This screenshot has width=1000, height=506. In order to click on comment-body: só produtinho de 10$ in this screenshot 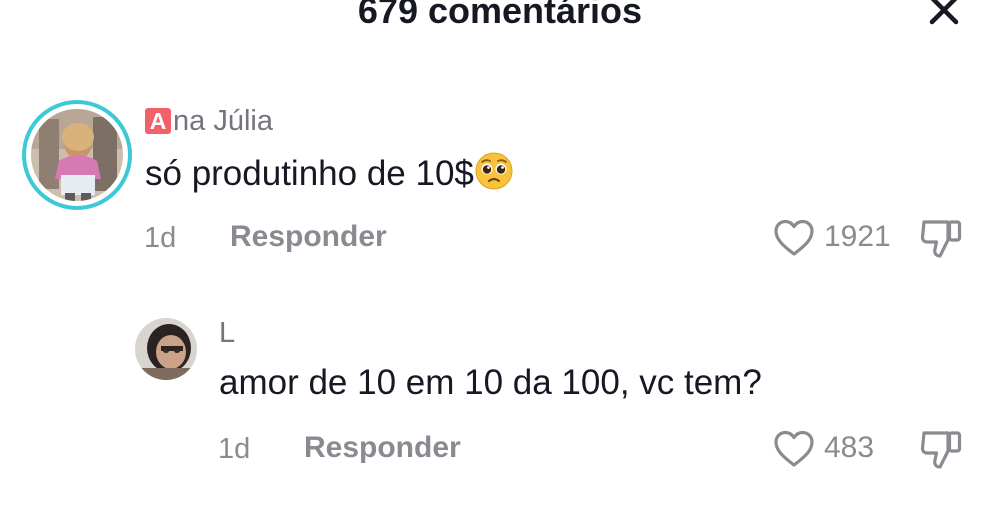, I will do `click(329, 173)`.